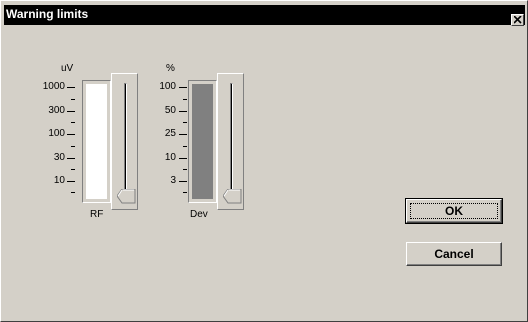 This screenshot has height=322, width=528. I want to click on dev-tick-label: 3, so click(173, 180).